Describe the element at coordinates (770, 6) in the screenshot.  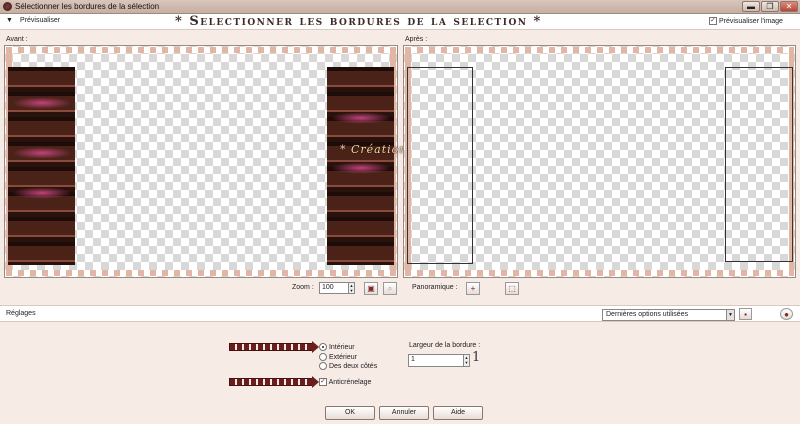
I see `maximize-button: ❐` at that location.